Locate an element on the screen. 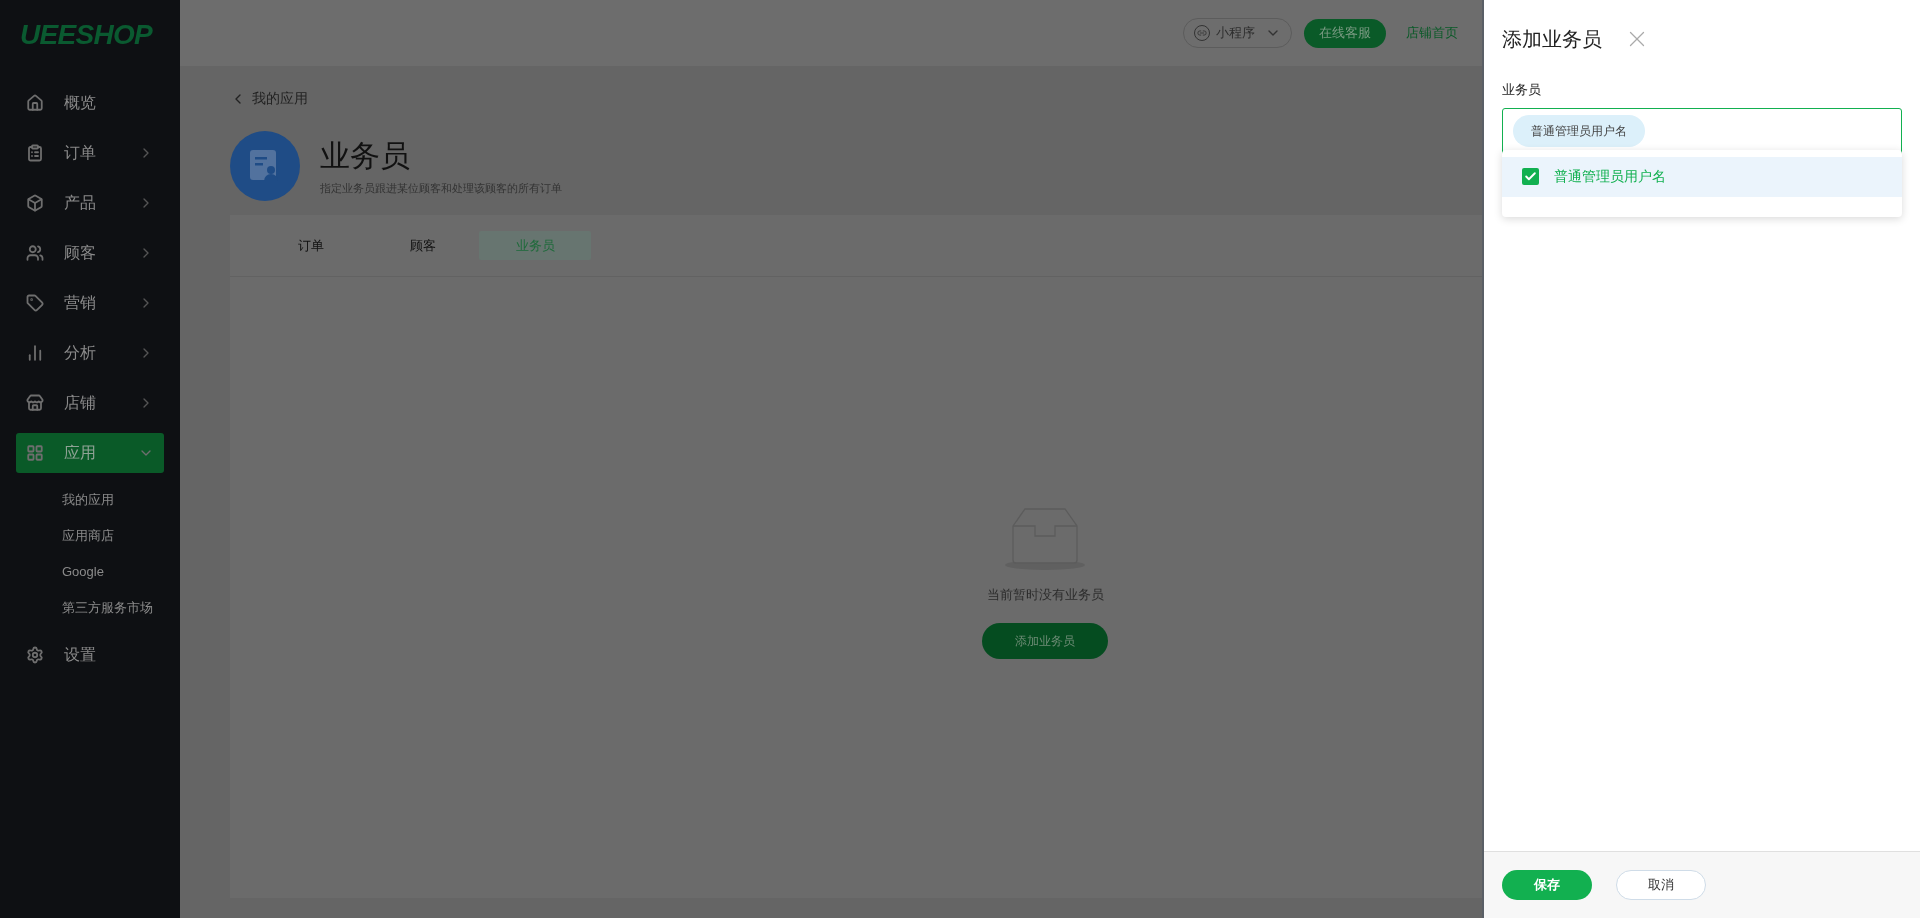  tab: 顾客 is located at coordinates (423, 245).